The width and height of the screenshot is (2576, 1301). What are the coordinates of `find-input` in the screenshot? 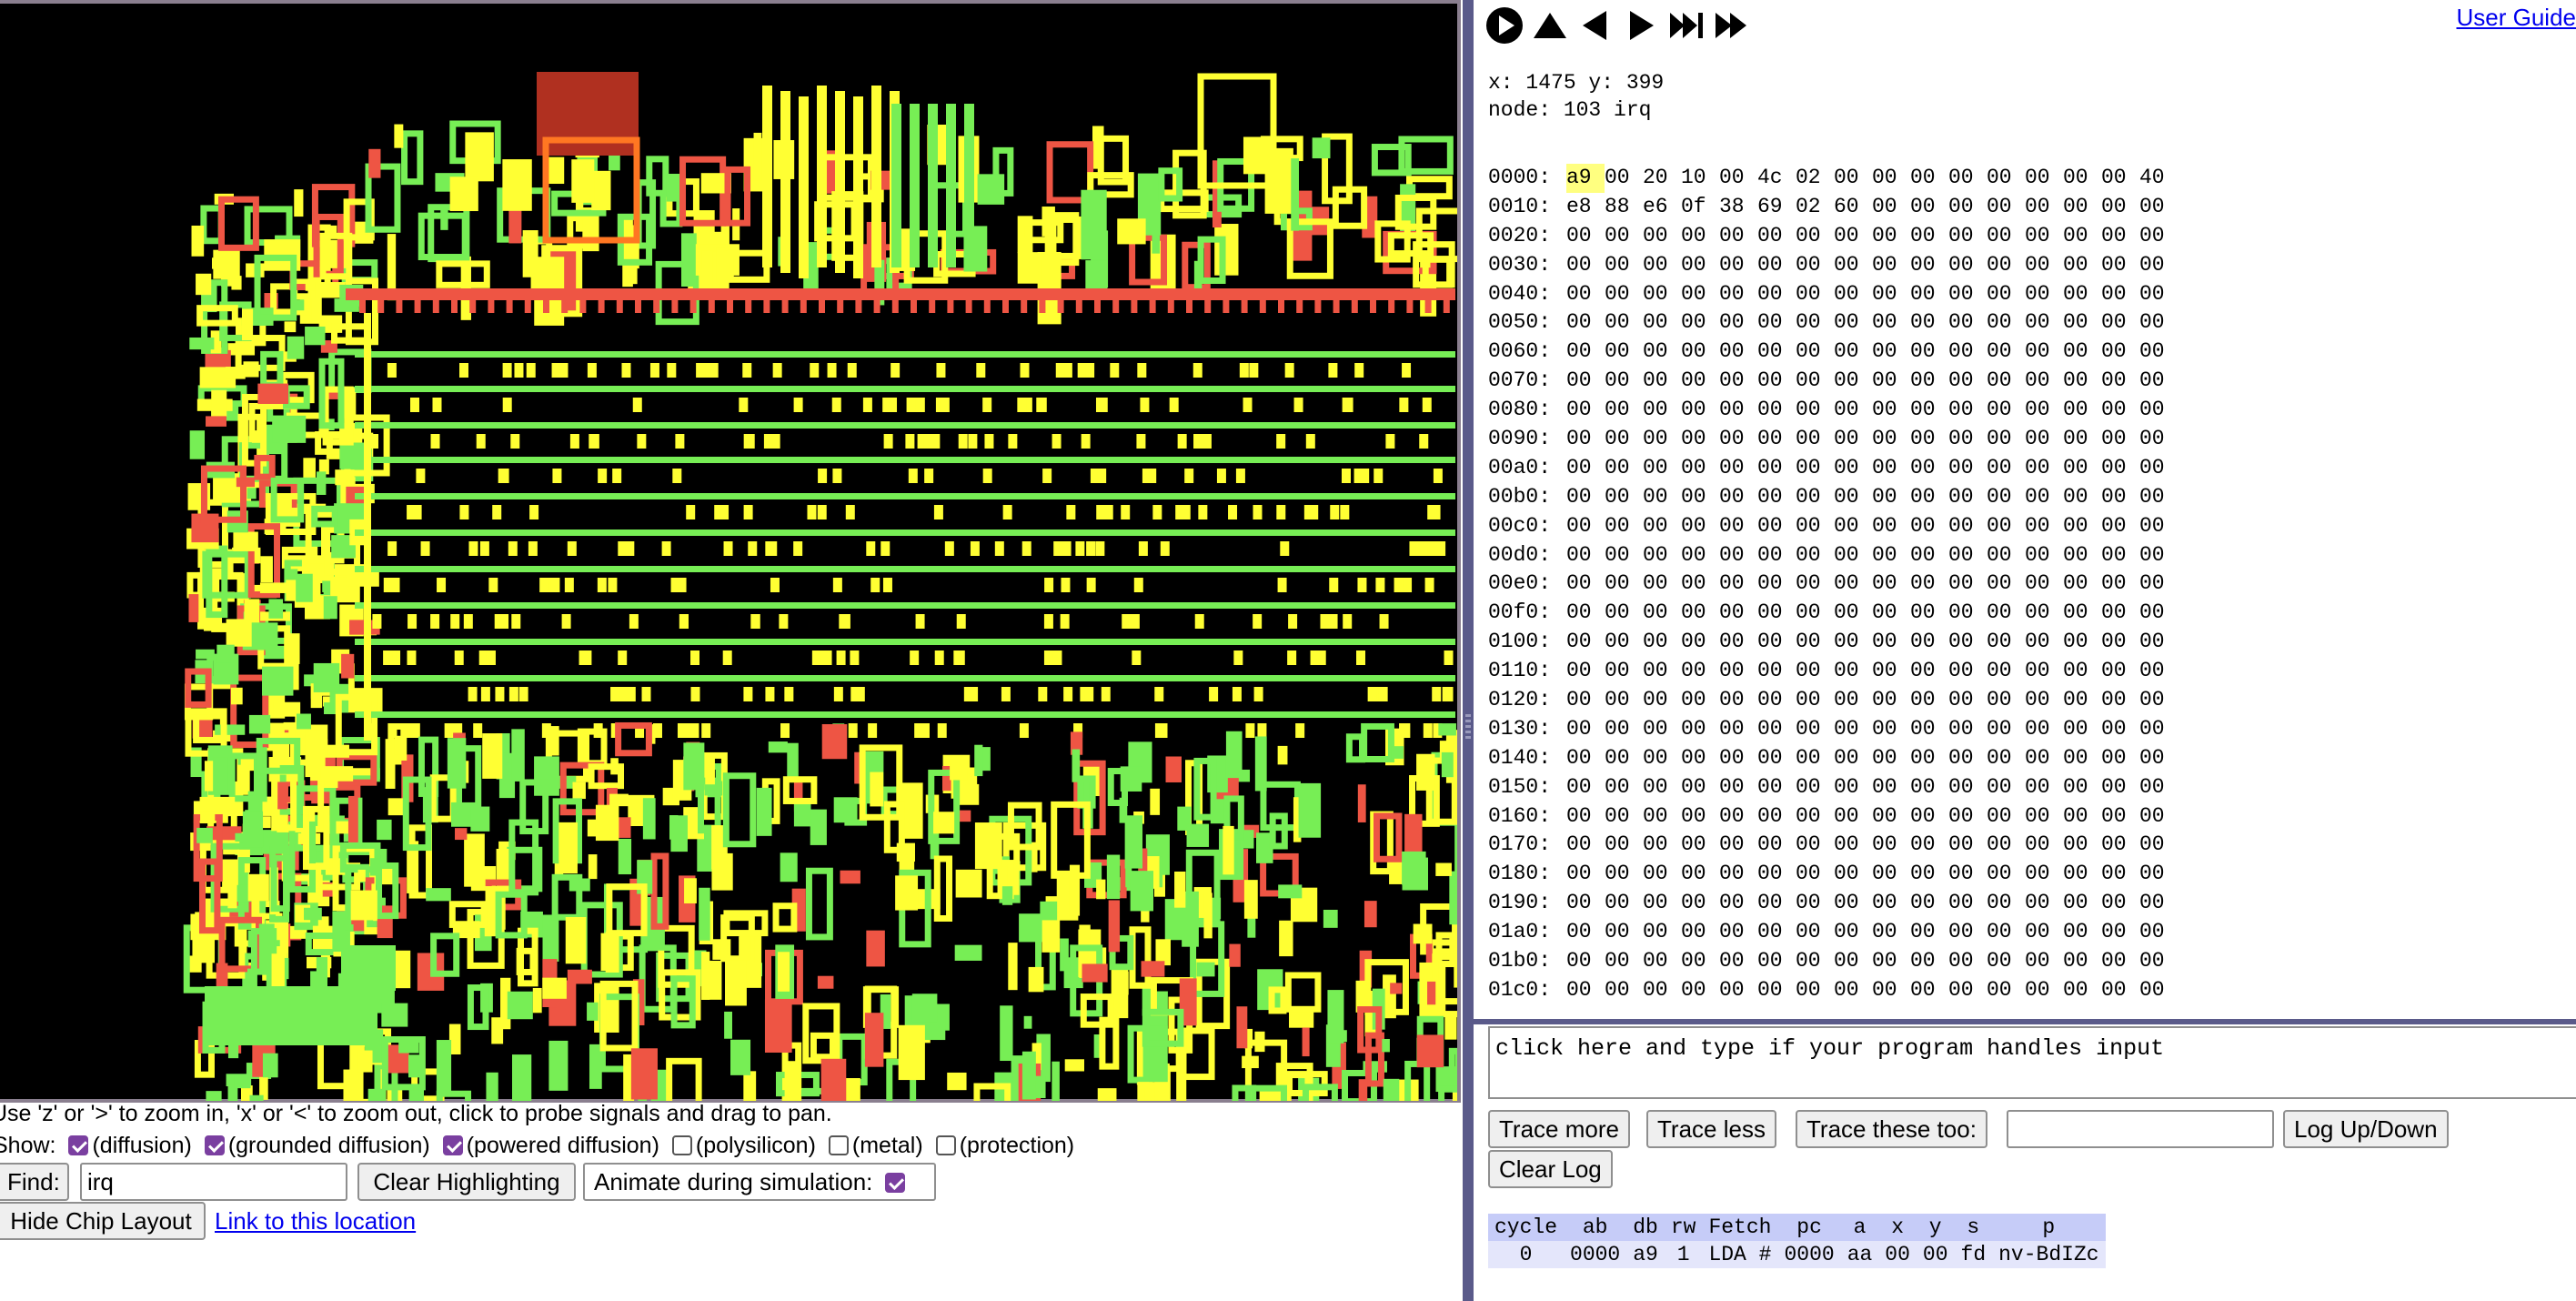 It's located at (213, 1182).